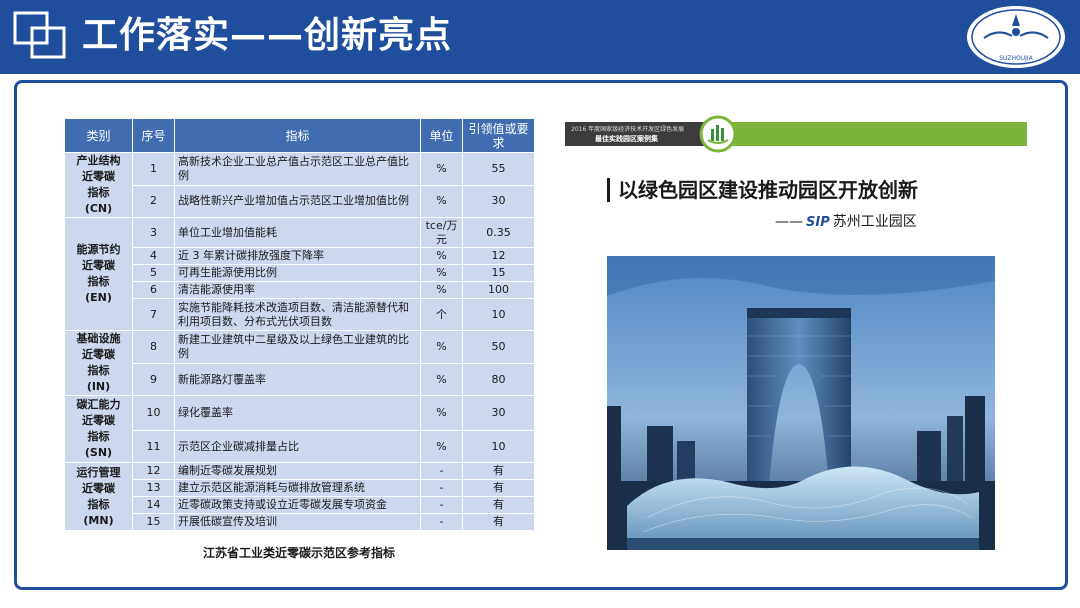 The height and width of the screenshot is (608, 1080). I want to click on table-row: 基础设施 近零碳 指标 (IN) 8 新建工业建筑中二星级及以上绿色工业建筑的比例% 50, so click(299, 363).